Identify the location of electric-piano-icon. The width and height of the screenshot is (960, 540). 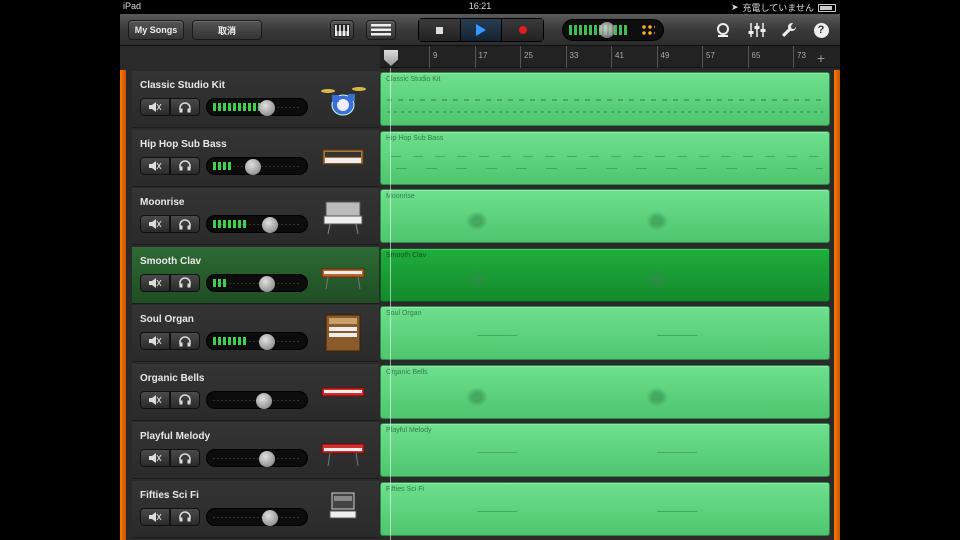
(343, 216).